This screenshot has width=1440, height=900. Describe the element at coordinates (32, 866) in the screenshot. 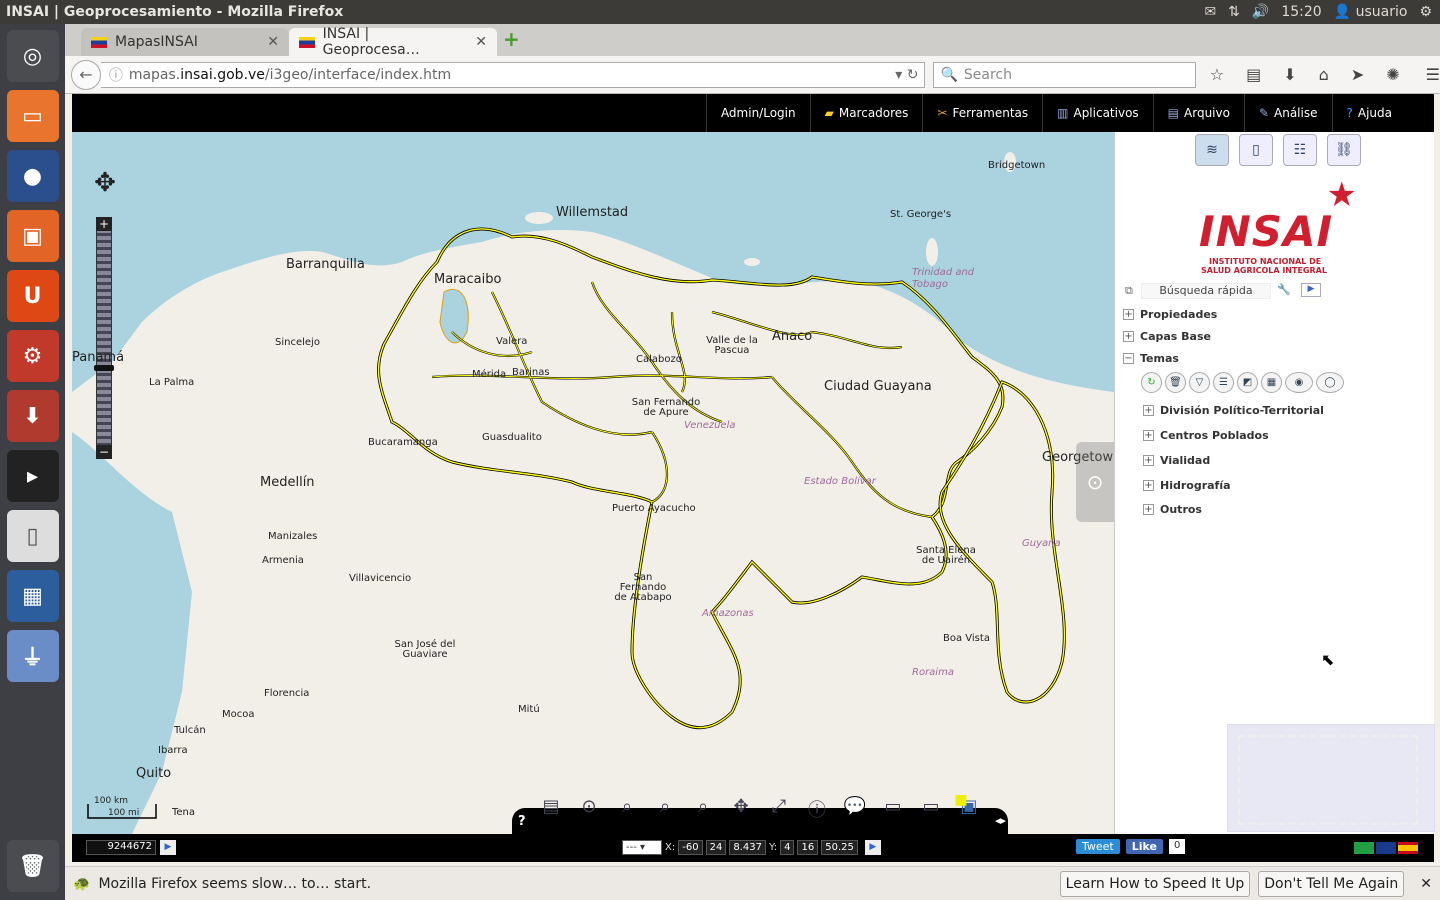

I see `trash-icon: 🗑` at that location.